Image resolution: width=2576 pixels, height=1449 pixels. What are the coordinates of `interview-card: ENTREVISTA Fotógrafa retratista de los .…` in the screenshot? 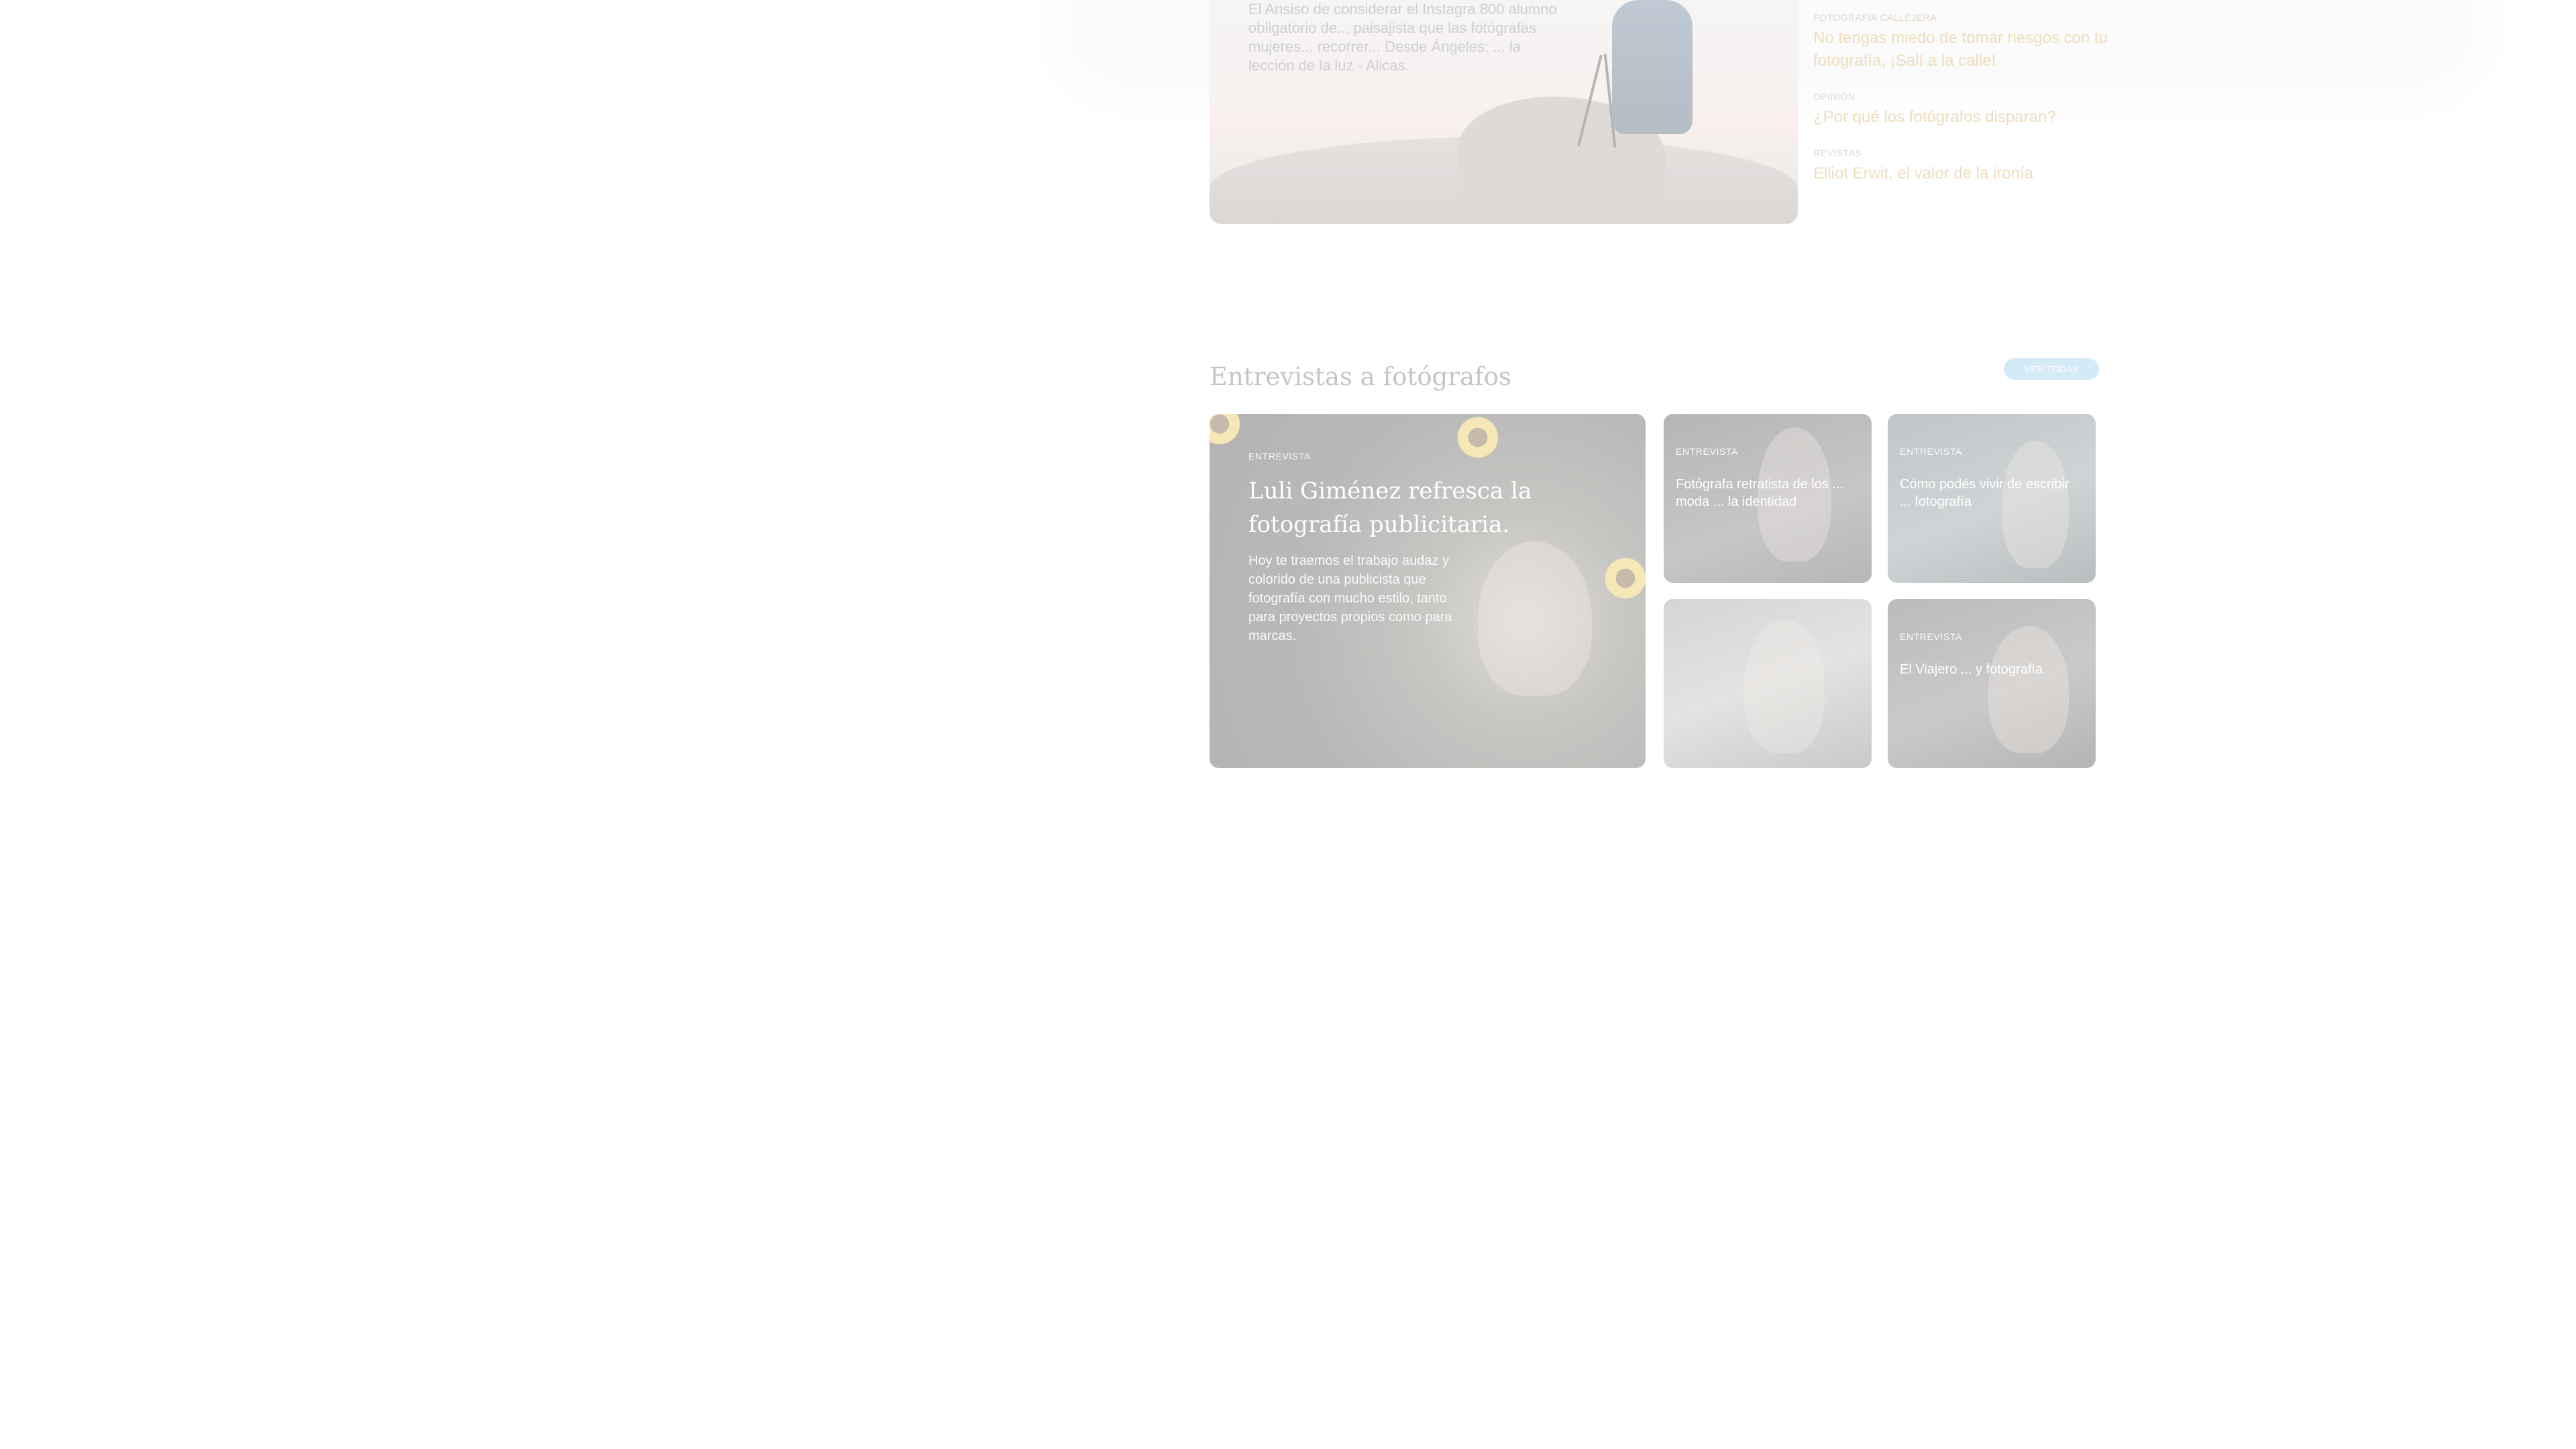 It's located at (1768, 498).